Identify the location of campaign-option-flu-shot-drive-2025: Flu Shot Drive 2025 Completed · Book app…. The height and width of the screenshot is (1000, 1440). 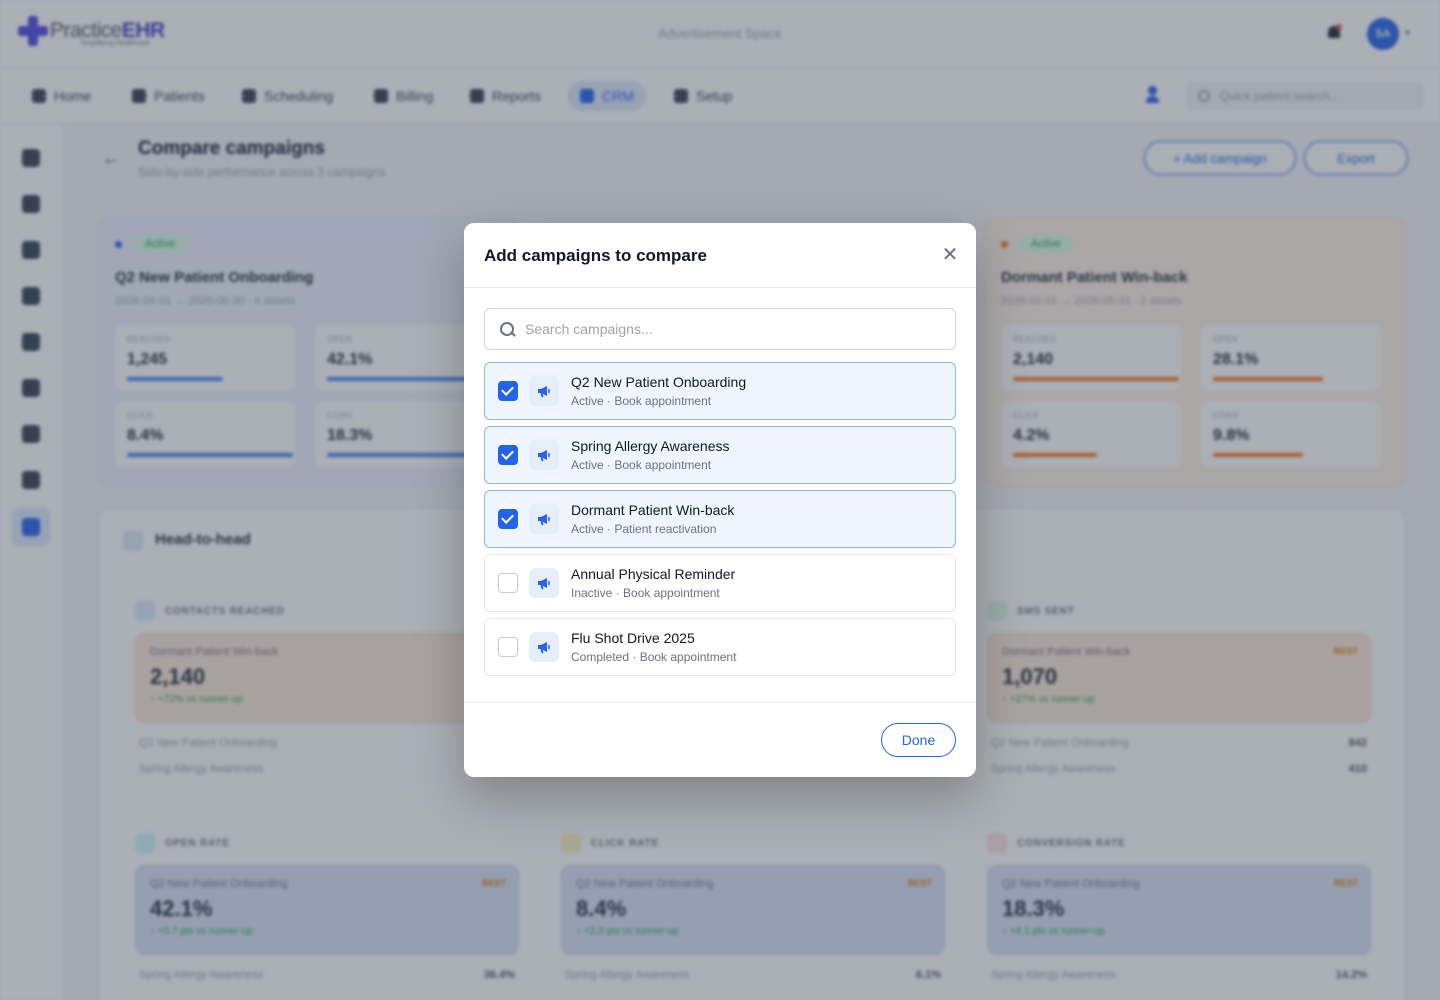
(720, 647).